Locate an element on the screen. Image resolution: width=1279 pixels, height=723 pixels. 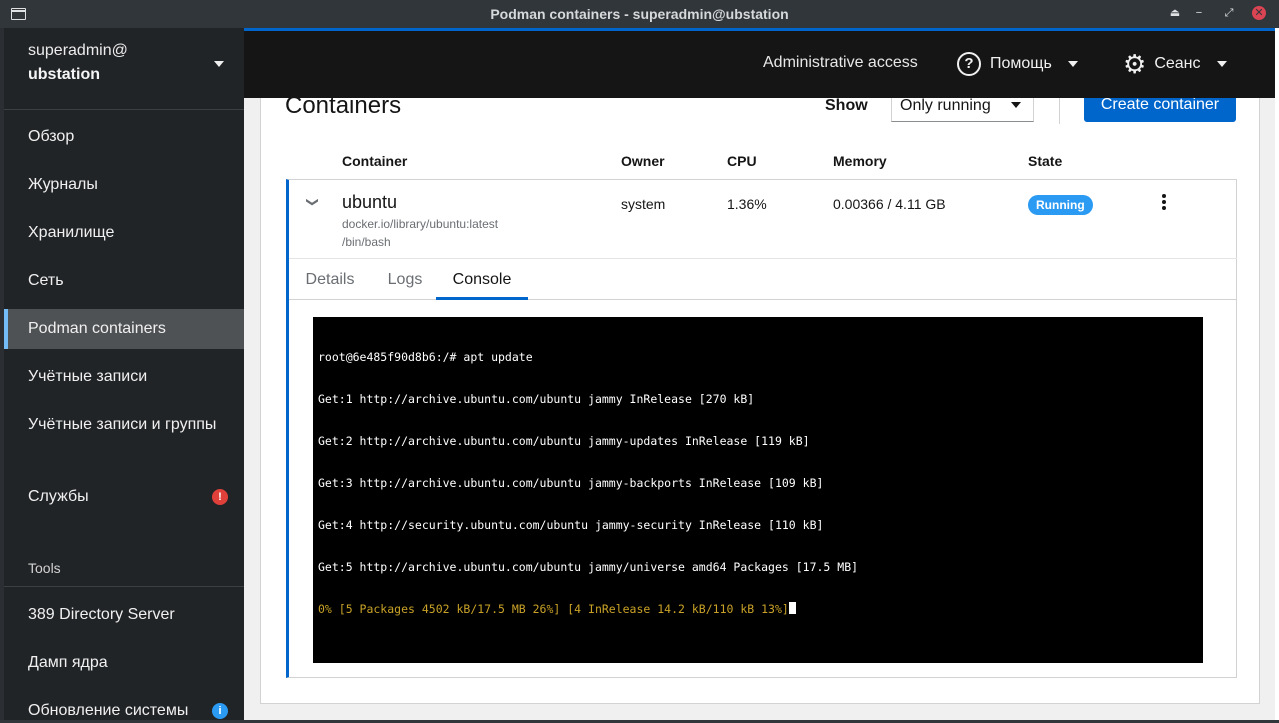
sidebar-item-label: Службы is located at coordinates (58, 496).